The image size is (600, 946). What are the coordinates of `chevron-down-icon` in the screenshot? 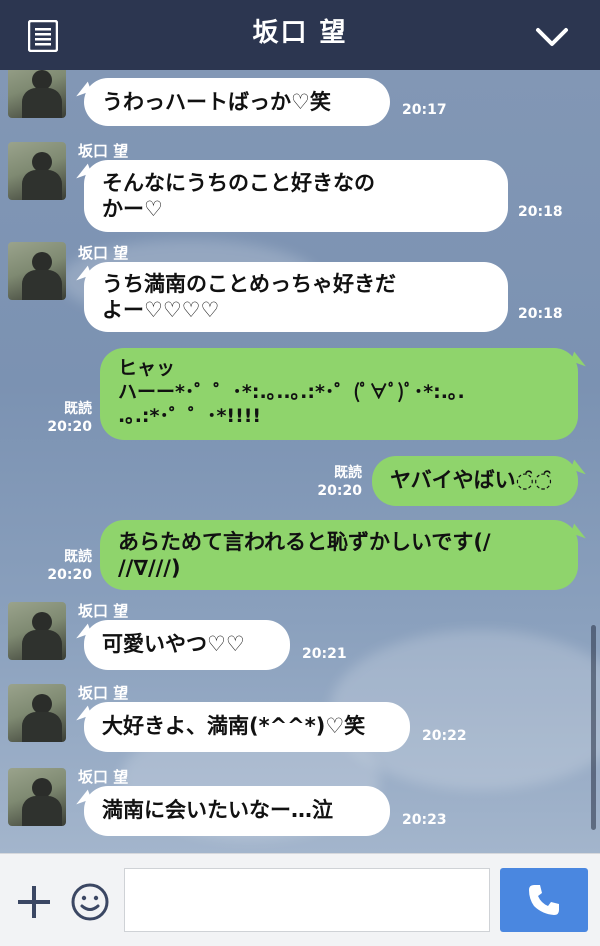 It's located at (552, 36).